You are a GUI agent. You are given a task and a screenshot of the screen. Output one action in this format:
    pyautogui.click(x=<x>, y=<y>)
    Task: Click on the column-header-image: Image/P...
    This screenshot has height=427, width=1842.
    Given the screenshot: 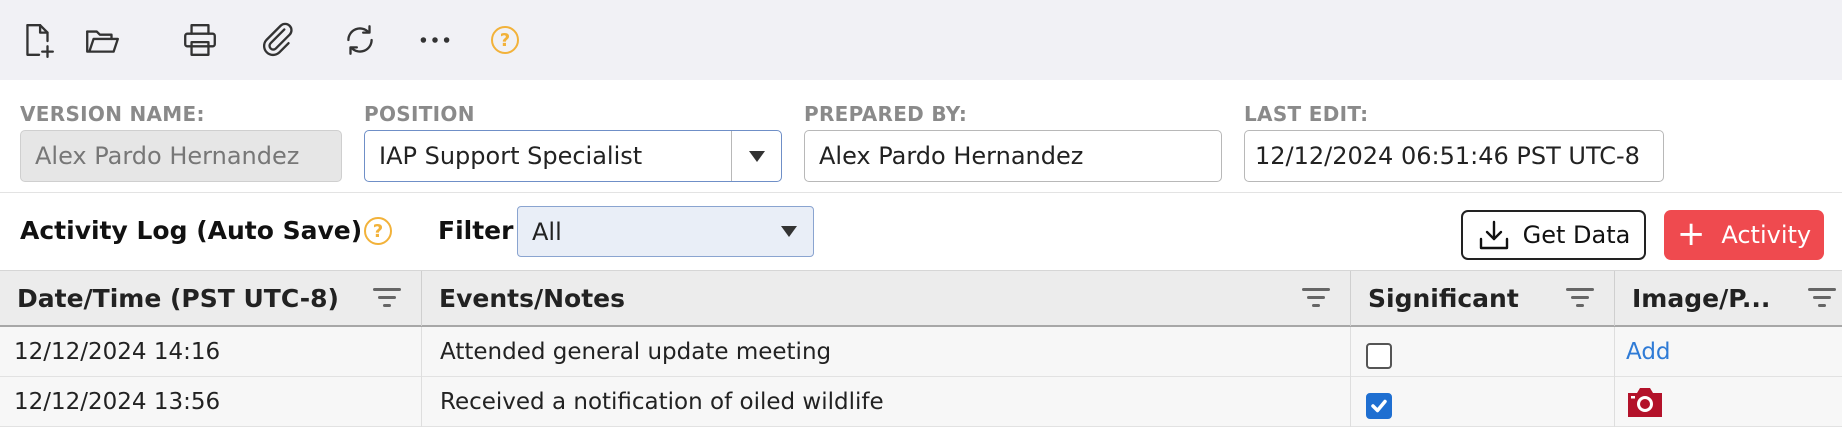 What is the action you would take?
    pyautogui.click(x=1728, y=298)
    